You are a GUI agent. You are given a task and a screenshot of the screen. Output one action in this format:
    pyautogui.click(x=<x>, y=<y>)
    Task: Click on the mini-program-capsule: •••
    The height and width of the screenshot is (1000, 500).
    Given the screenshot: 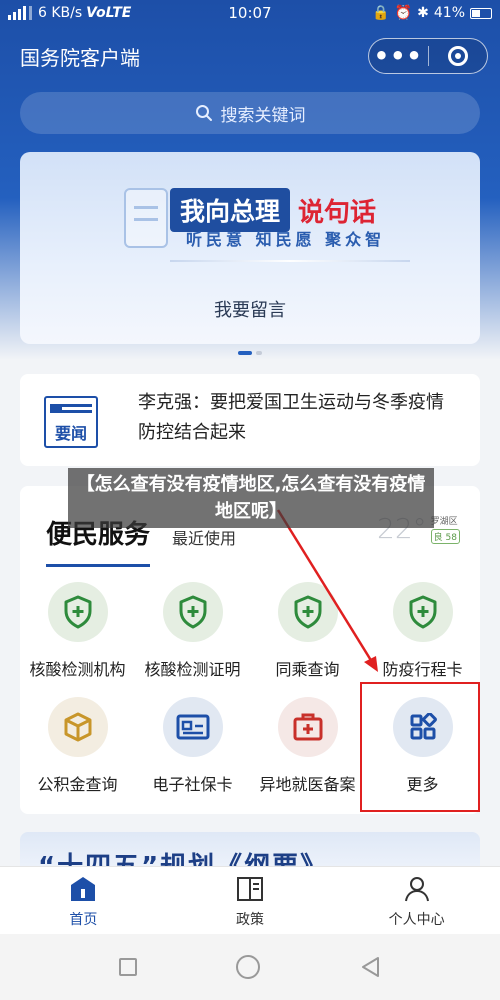 What is the action you would take?
    pyautogui.click(x=428, y=56)
    